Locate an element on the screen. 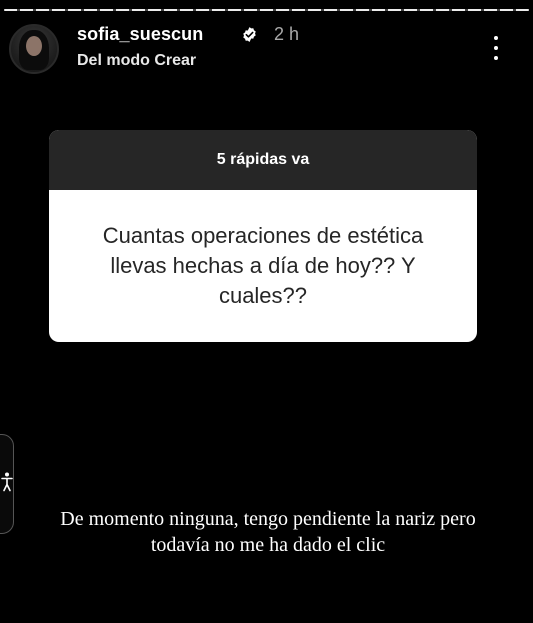 The height and width of the screenshot is (623, 533). story-subtitle: Del modo Crear is located at coordinates (136, 61).